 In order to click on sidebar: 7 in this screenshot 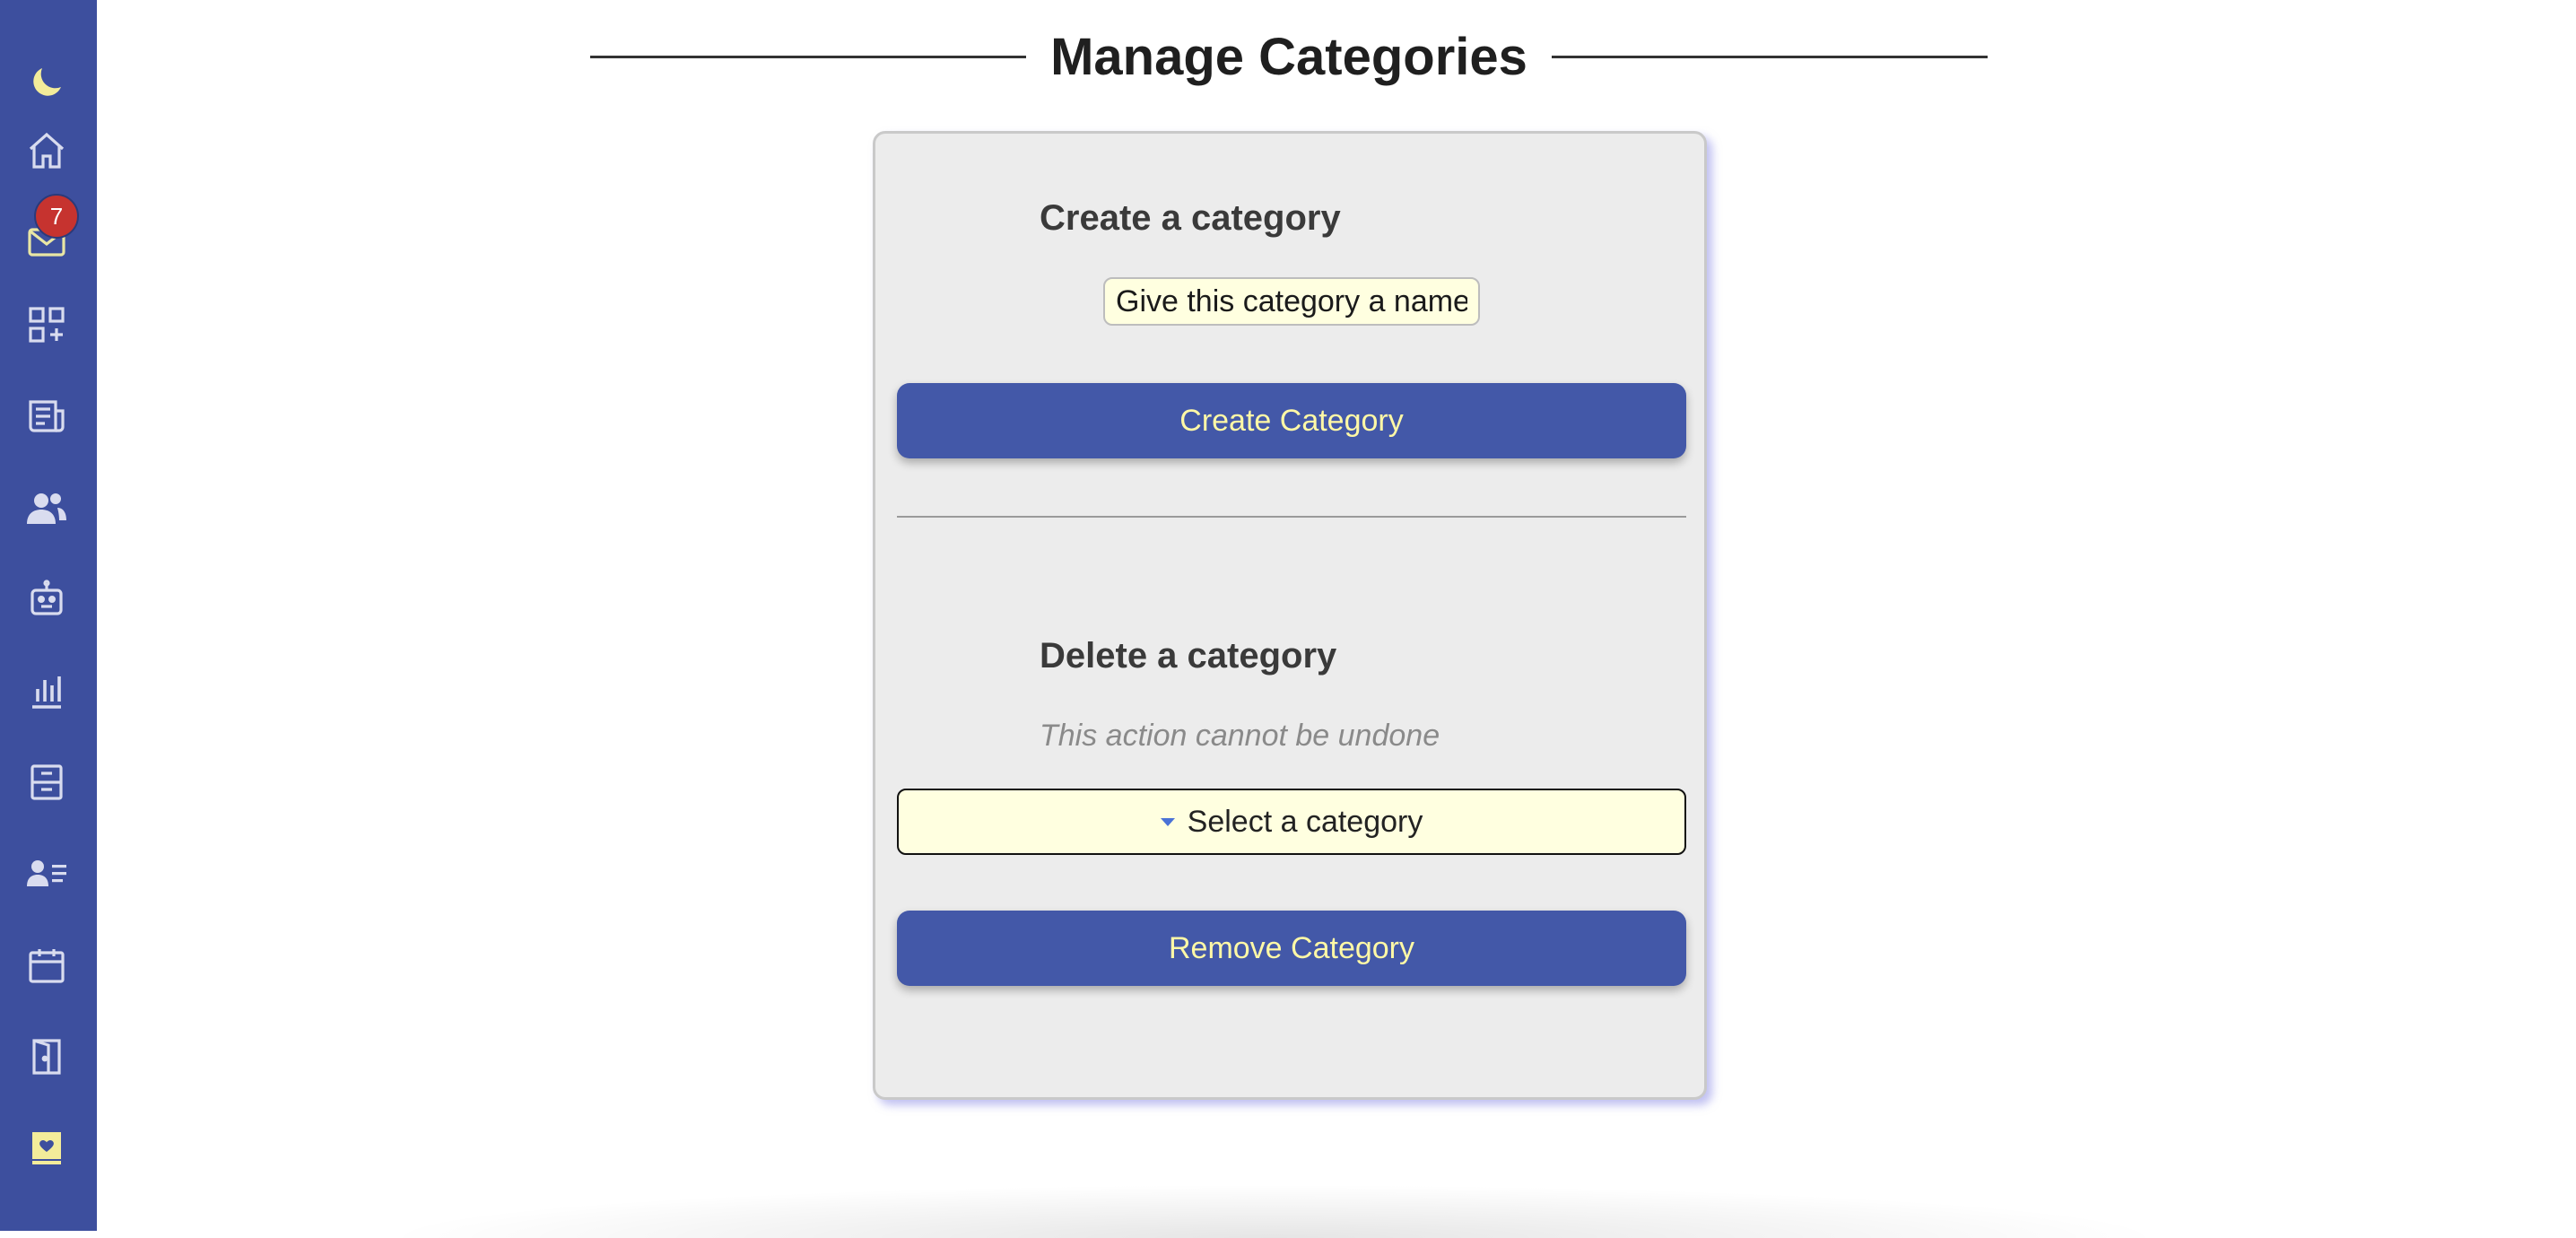, I will do `click(48, 615)`.